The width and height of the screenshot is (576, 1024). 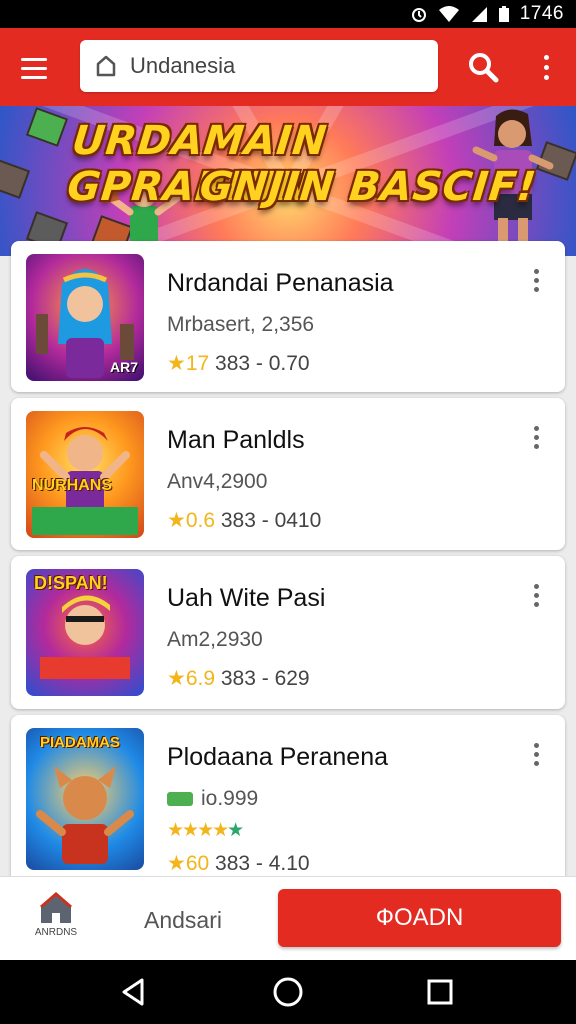 I want to click on app-thumbnail: NURHANS, so click(x=85, y=474).